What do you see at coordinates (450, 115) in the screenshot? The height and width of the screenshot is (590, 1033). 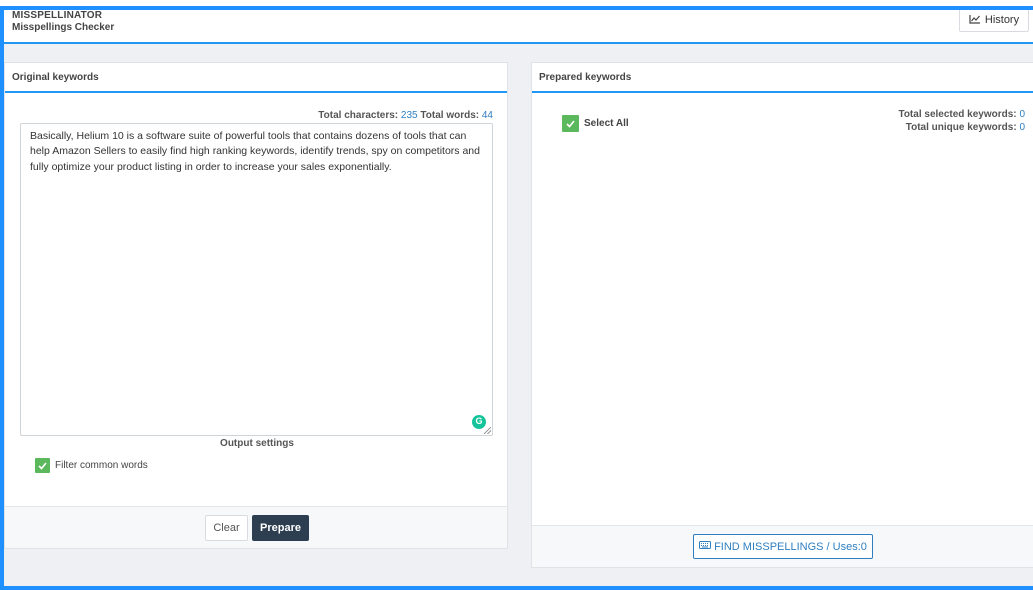 I see `total-words-label: Total words:` at bounding box center [450, 115].